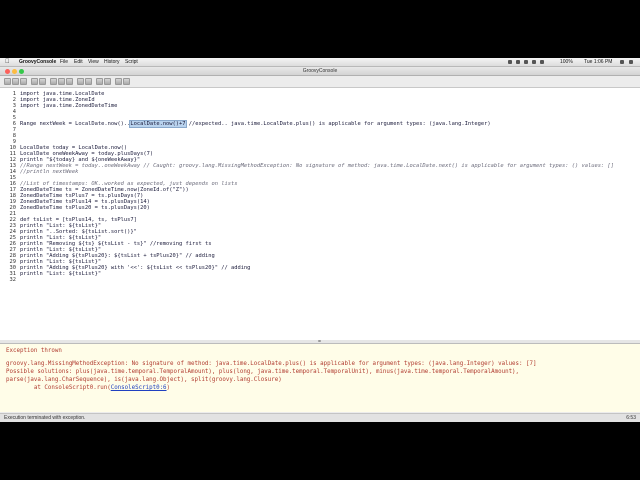  Describe the element at coordinates (37, 62) in the screenshot. I see `app-menu: GroovyConsole` at that location.